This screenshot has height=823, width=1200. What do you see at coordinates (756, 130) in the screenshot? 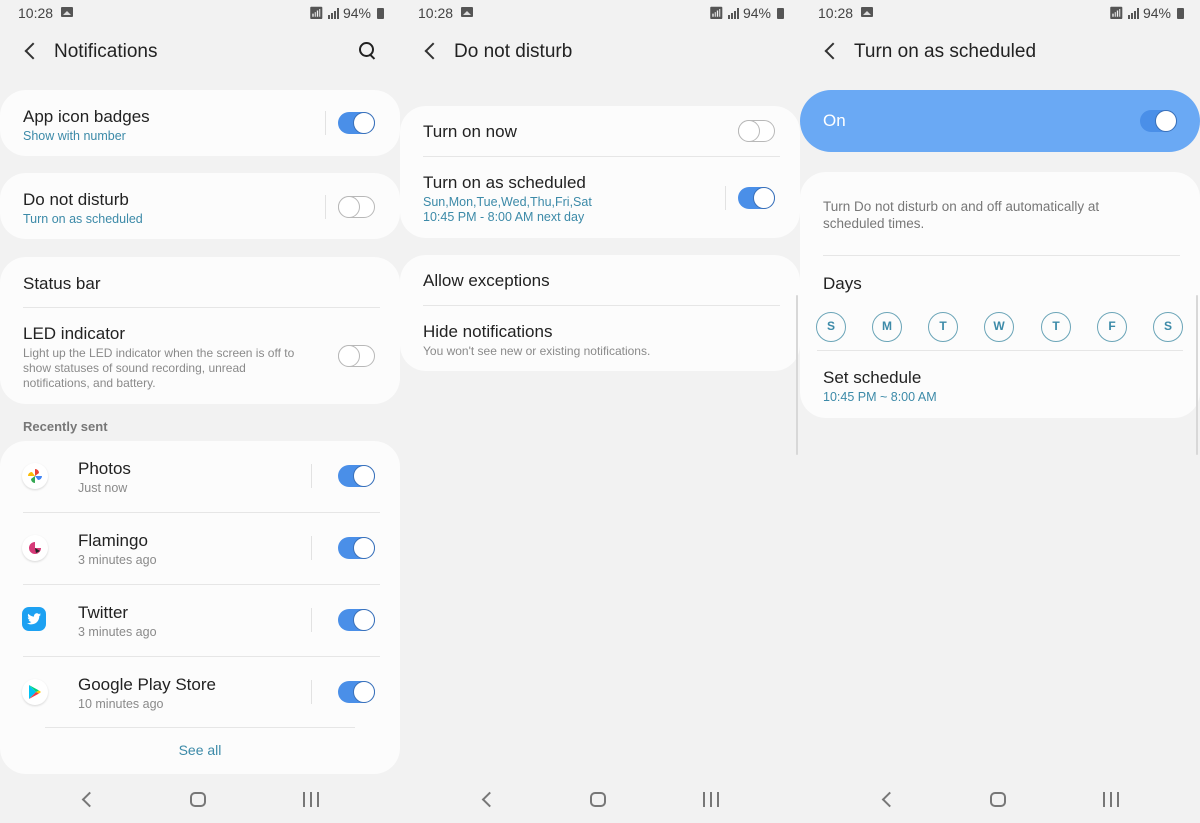
I see `turn-on-now-toggle` at bounding box center [756, 130].